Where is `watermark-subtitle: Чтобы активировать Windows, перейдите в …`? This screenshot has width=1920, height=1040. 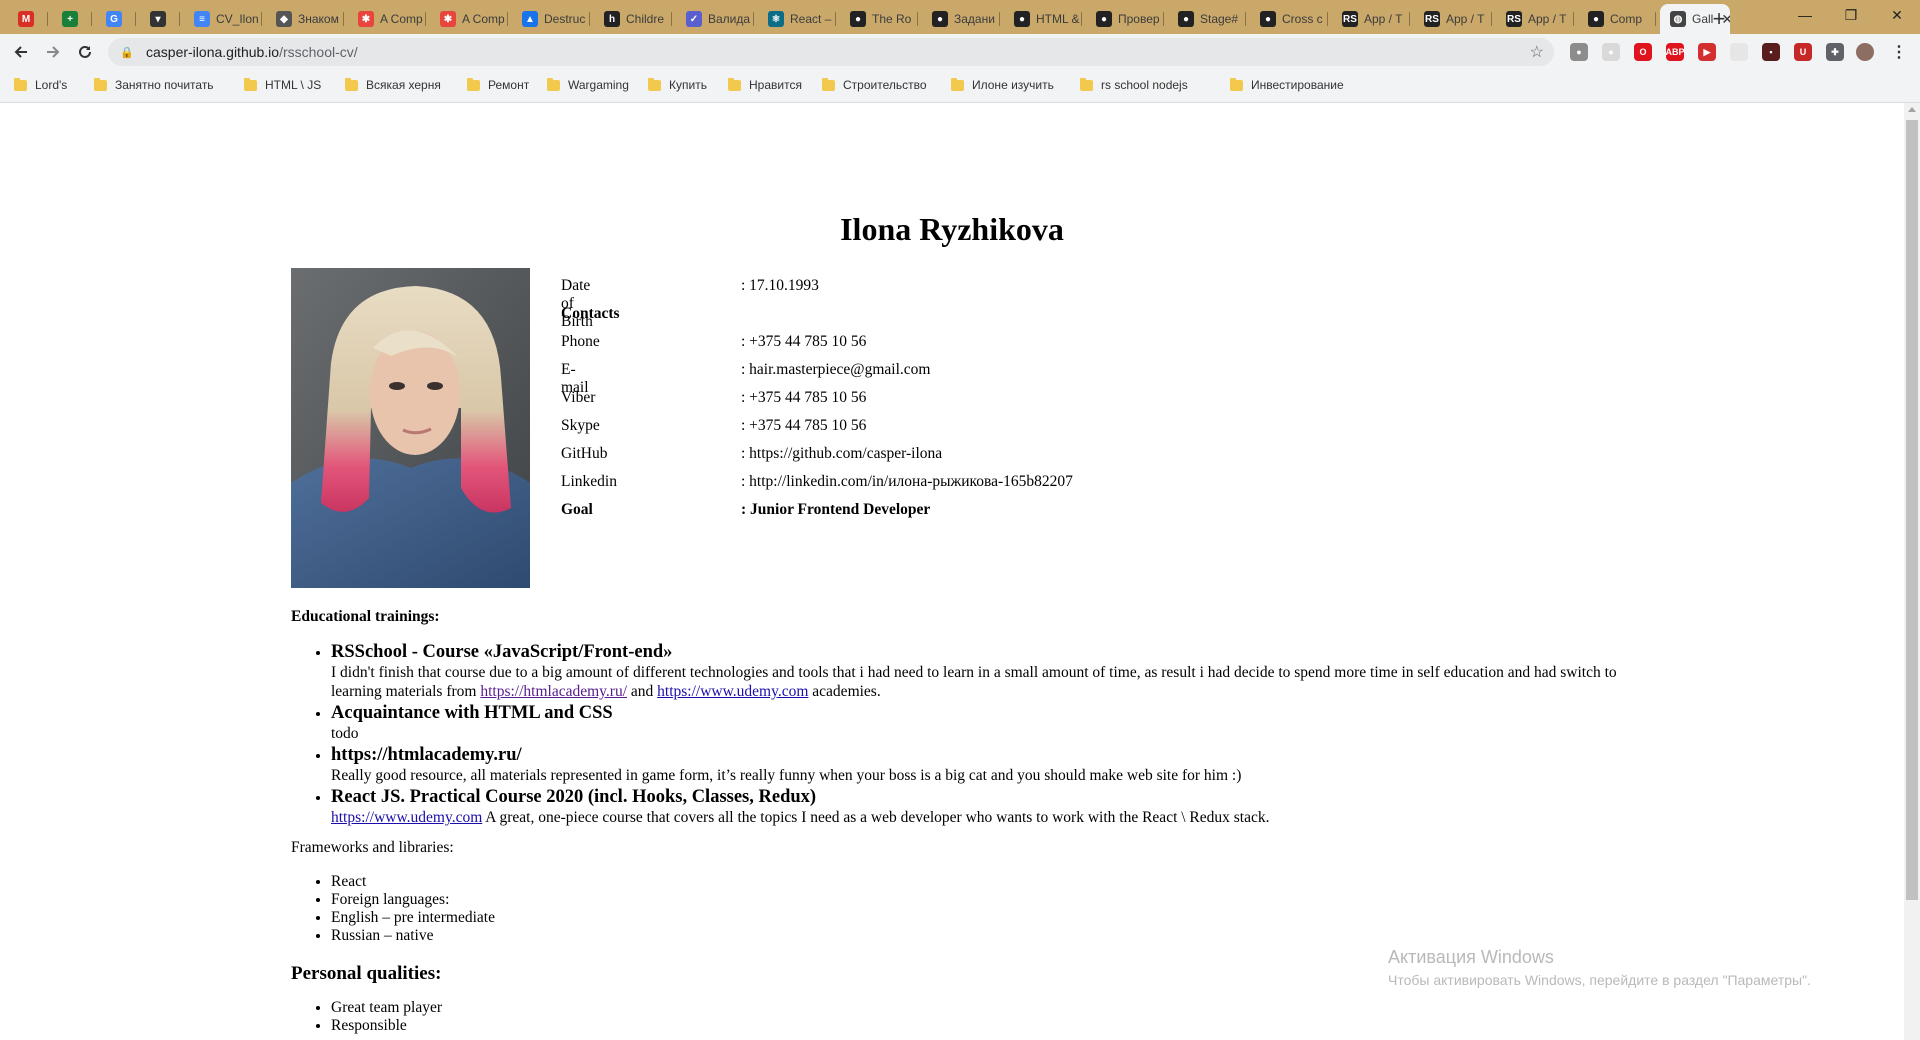
watermark-subtitle: Чтобы активировать Windows, перейдите в … is located at coordinates (1599, 980).